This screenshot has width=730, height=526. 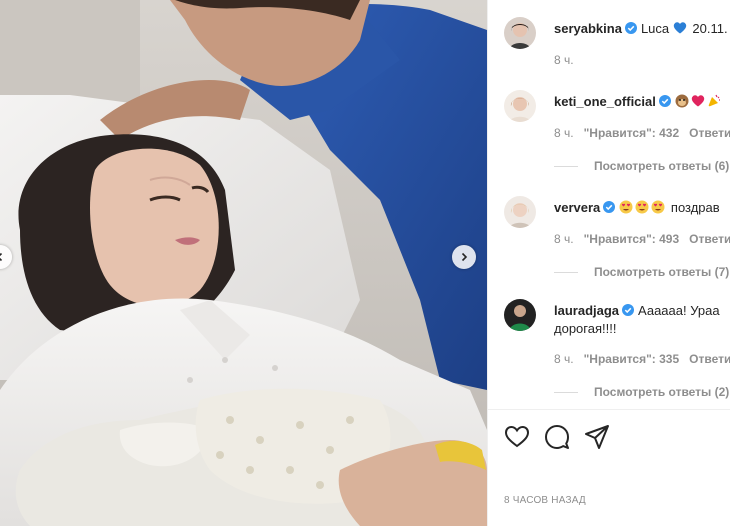 I want to click on party-emoji, so click(x=713, y=100).